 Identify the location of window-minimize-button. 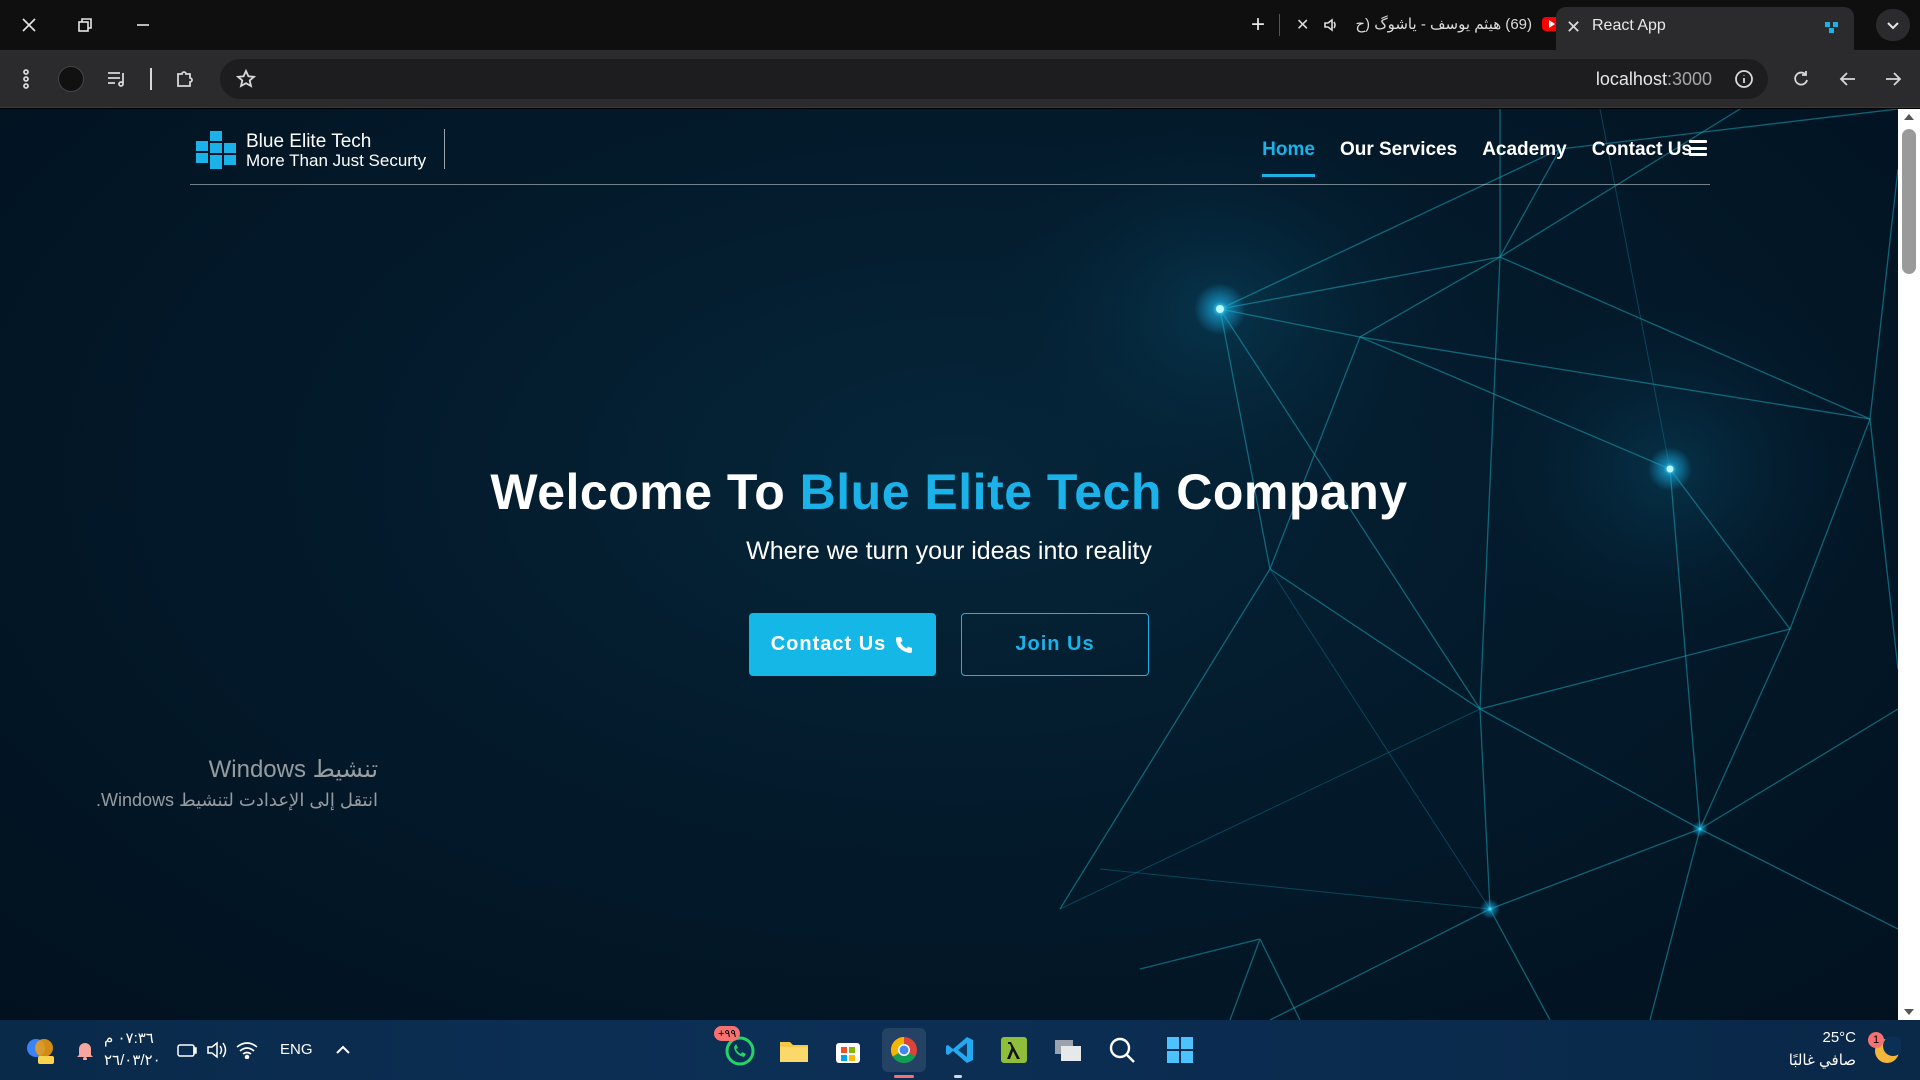
(143, 25).